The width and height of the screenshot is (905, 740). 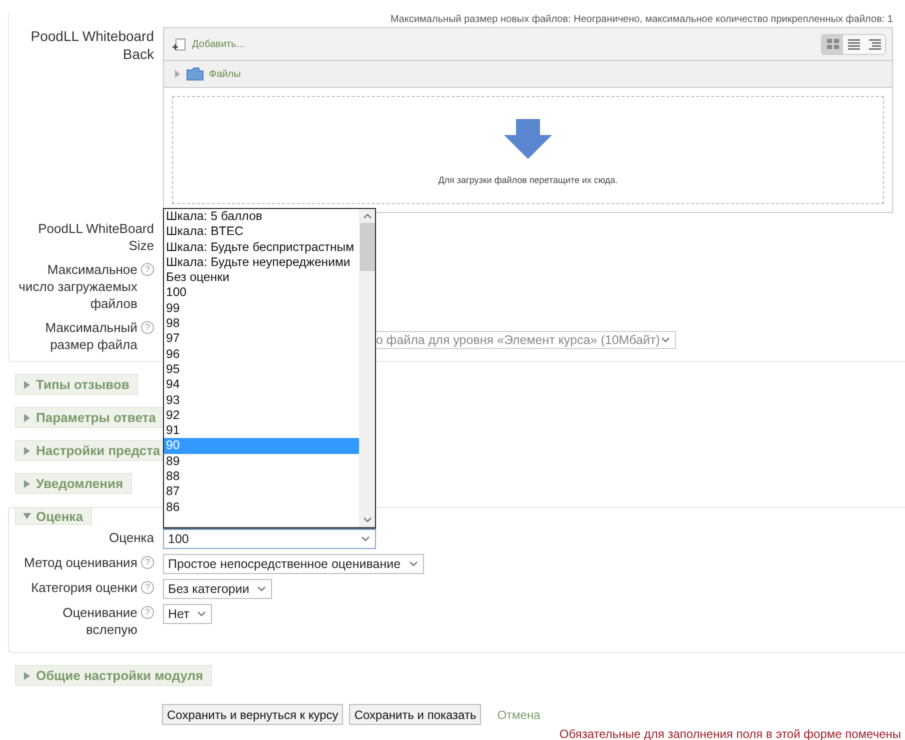 What do you see at coordinates (528, 180) in the screenshot?
I see `drop-hint: Для загрузки файлов перетащите их сюда.` at bounding box center [528, 180].